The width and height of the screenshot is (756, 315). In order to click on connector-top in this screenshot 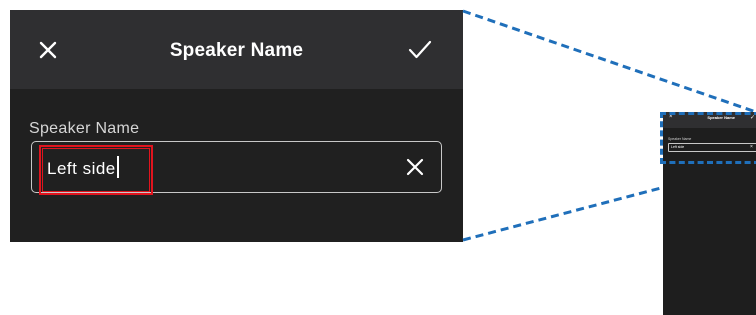, I will do `click(609, 61)`.